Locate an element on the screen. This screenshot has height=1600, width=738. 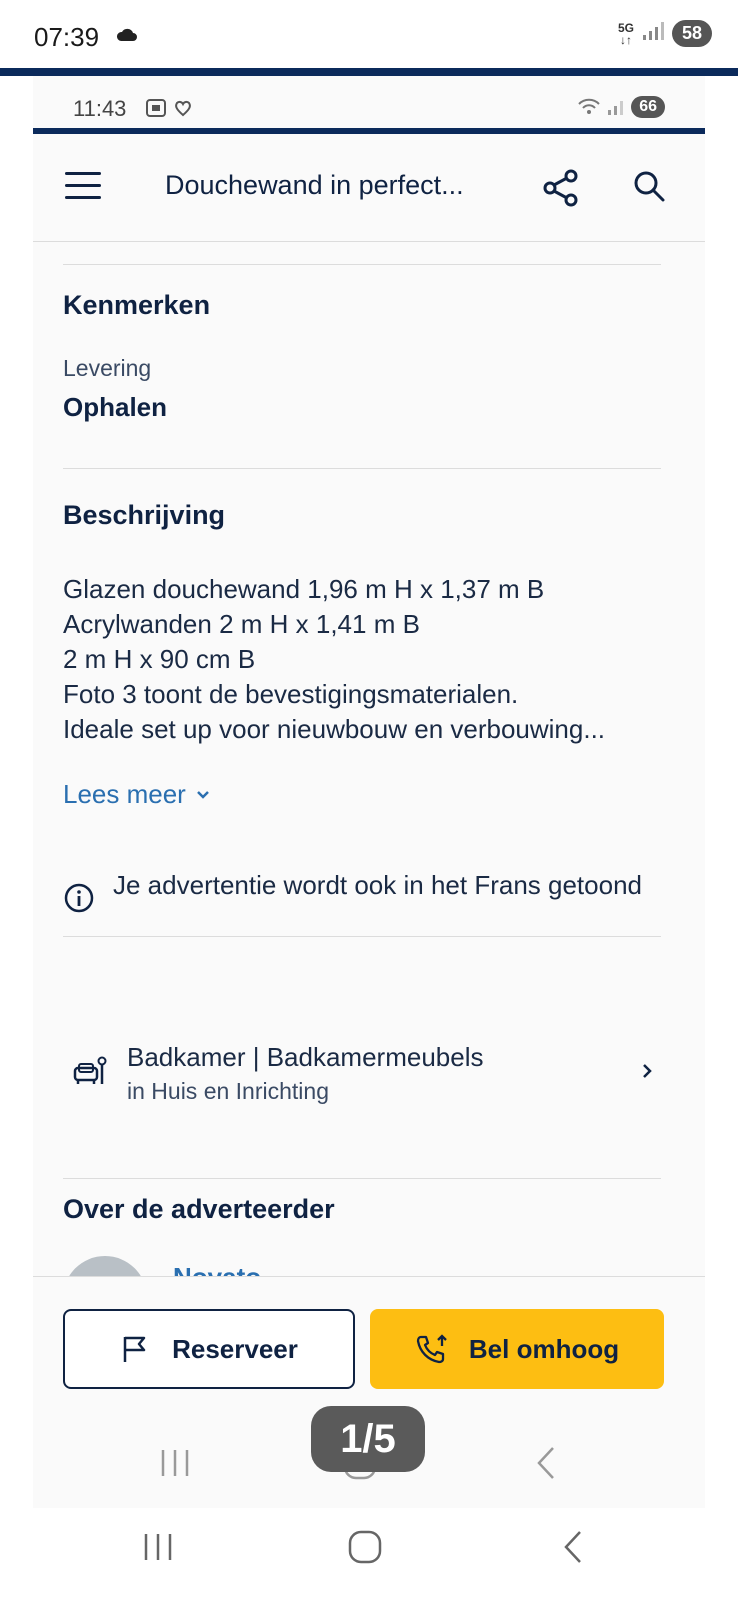
search-icon is located at coordinates (649, 188).